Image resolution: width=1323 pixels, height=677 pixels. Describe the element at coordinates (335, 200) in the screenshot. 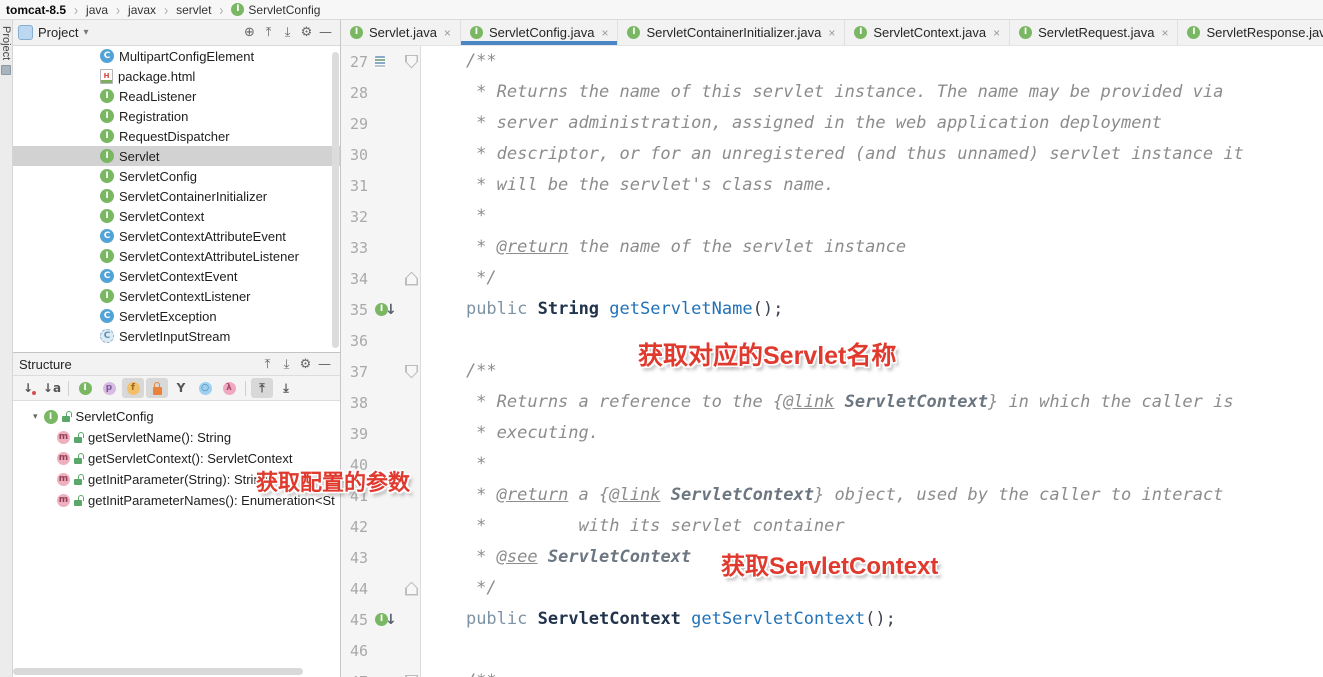

I see `project-tree-scrollbar` at that location.